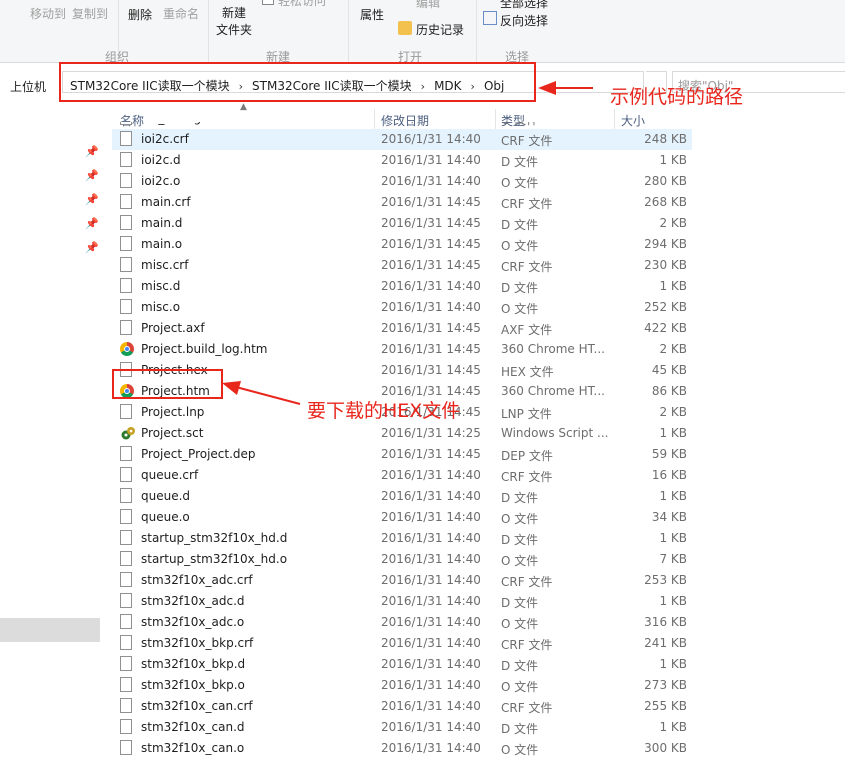 The image size is (845, 784). Describe the element at coordinates (261, 393) in the screenshot. I see `arrow-left-icon` at that location.